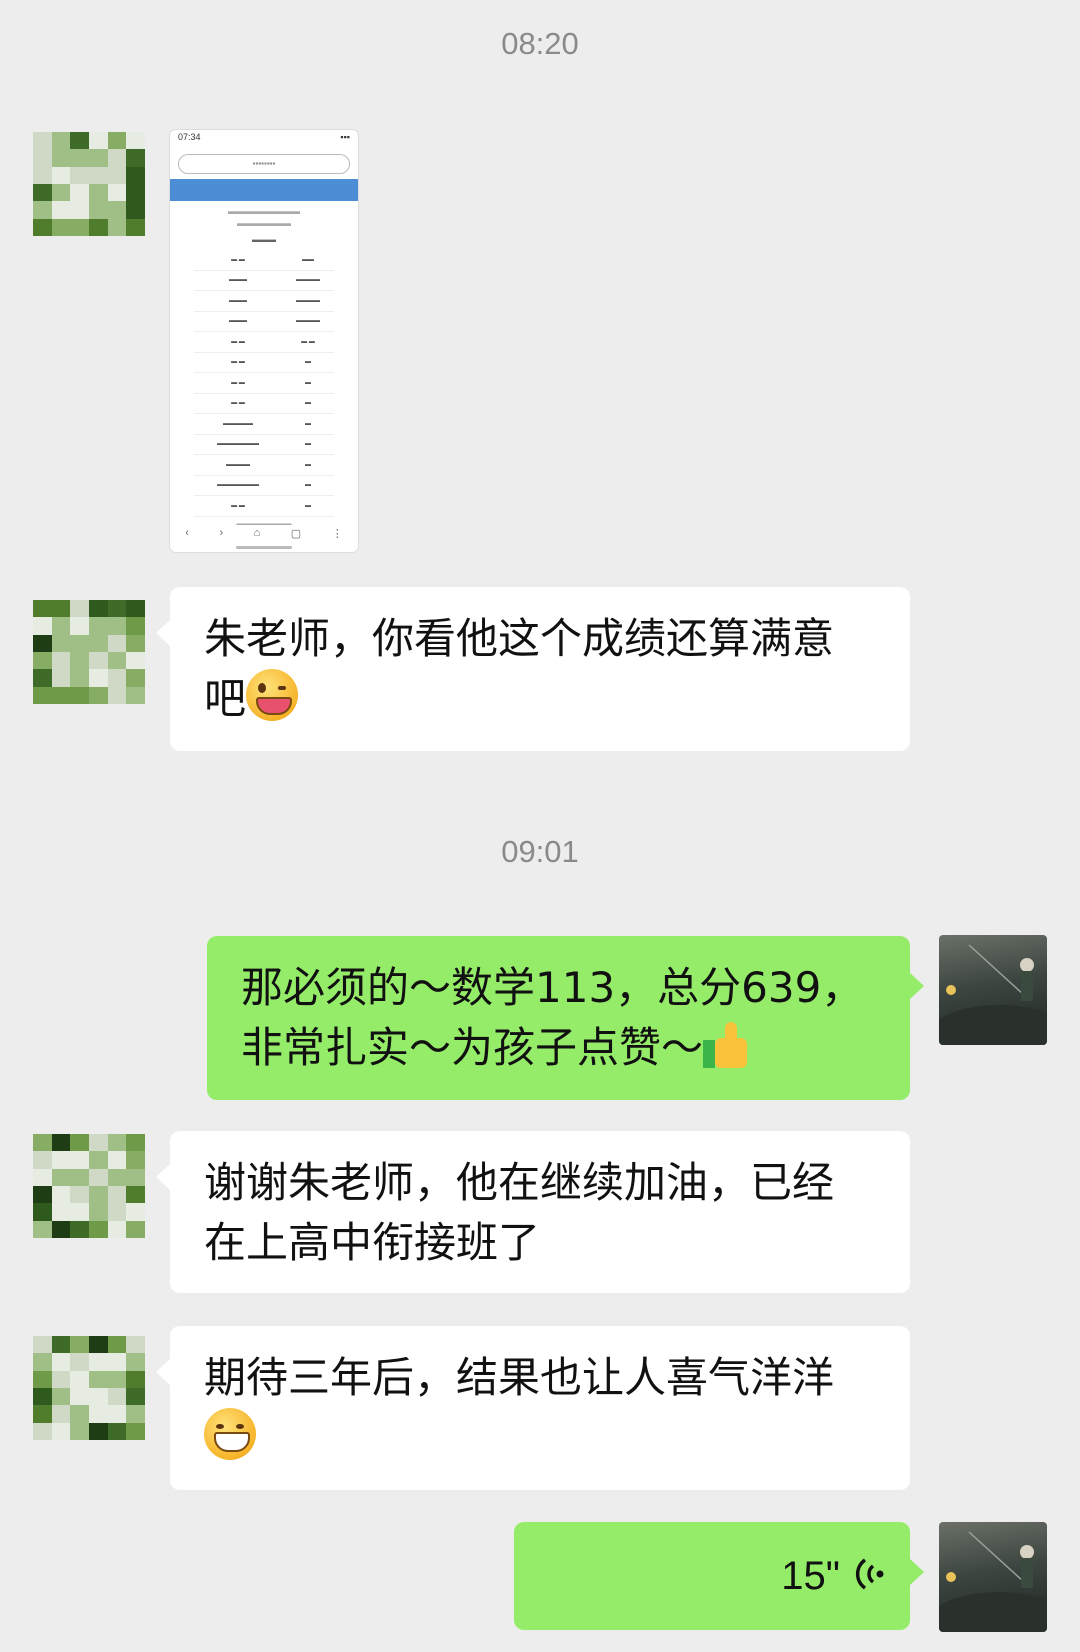 The height and width of the screenshot is (1652, 1080). What do you see at coordinates (272, 695) in the screenshot?
I see `wink-tongue-emoji-icon` at bounding box center [272, 695].